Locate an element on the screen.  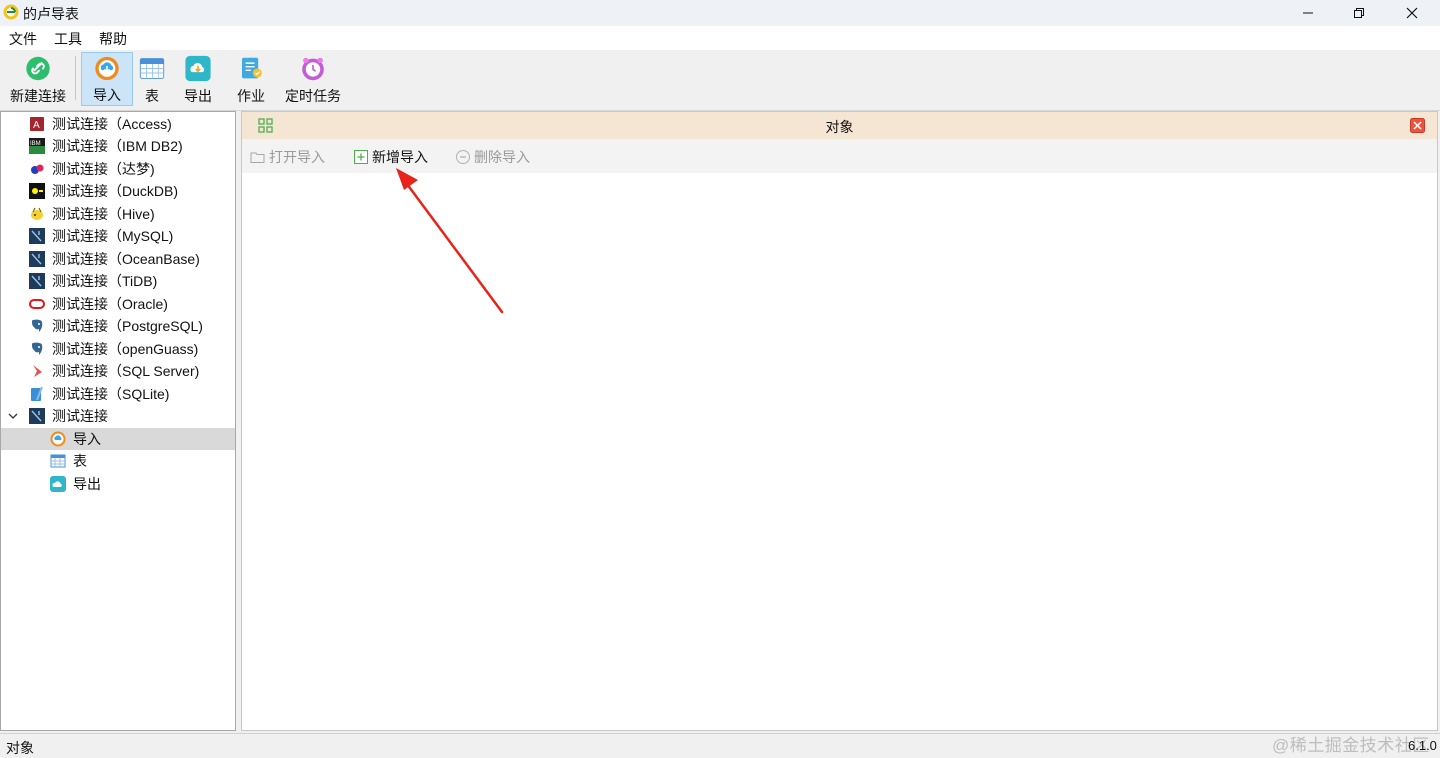
tree-item-label: 测试连接（PostgreSQL) is located at coordinates (127, 326).